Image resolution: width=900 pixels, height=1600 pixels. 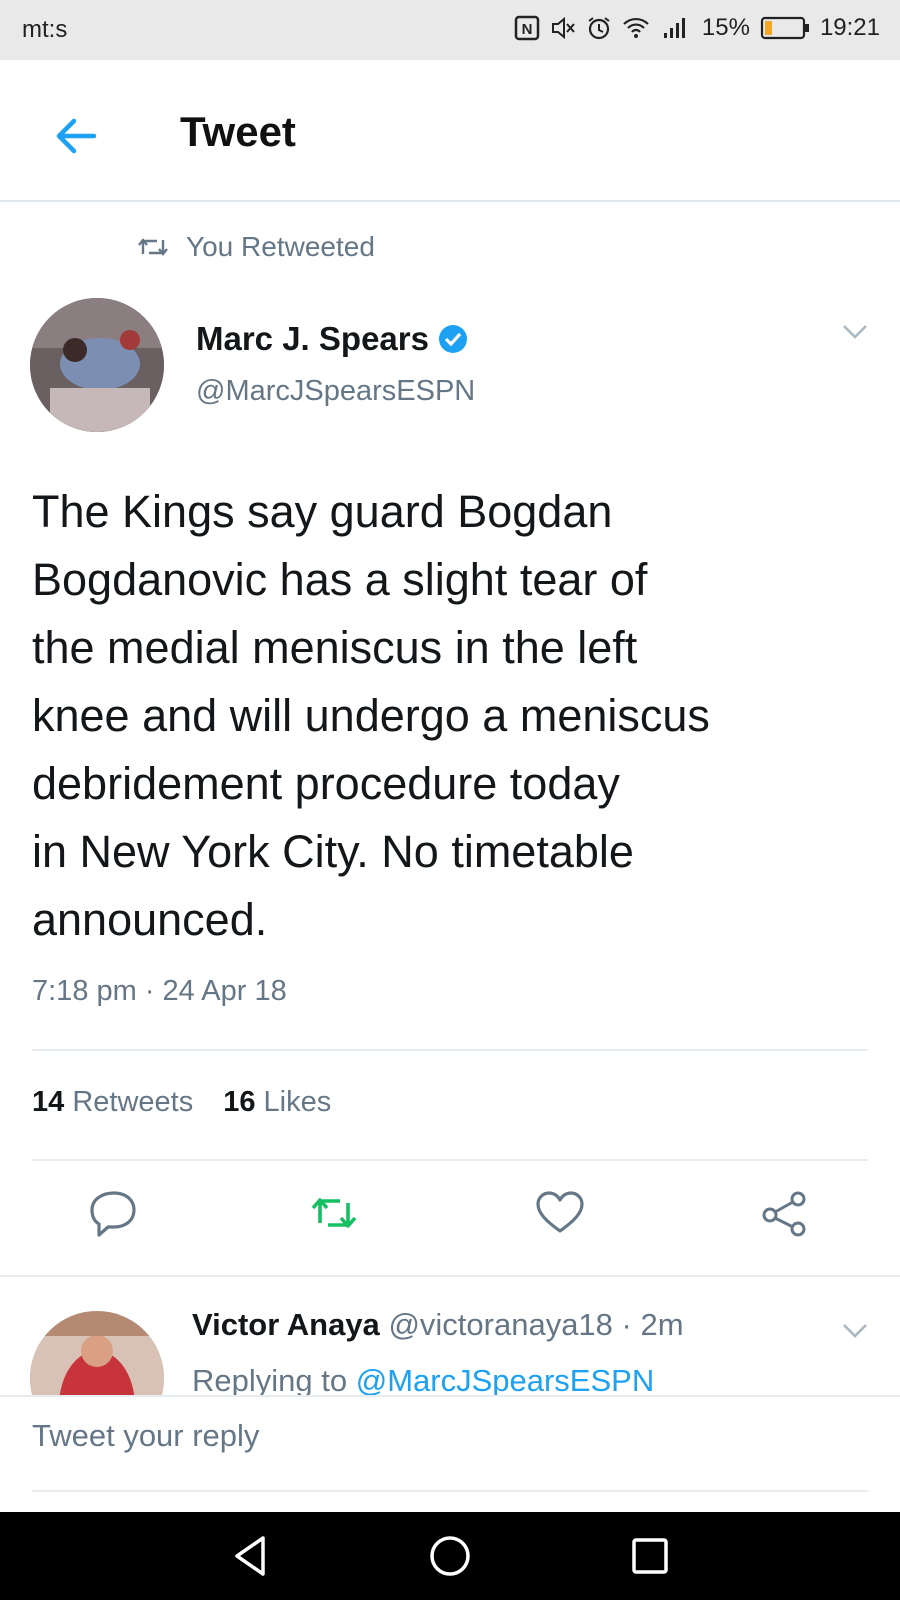 What do you see at coordinates (251, 1556) in the screenshot?
I see `nav-back-icon` at bounding box center [251, 1556].